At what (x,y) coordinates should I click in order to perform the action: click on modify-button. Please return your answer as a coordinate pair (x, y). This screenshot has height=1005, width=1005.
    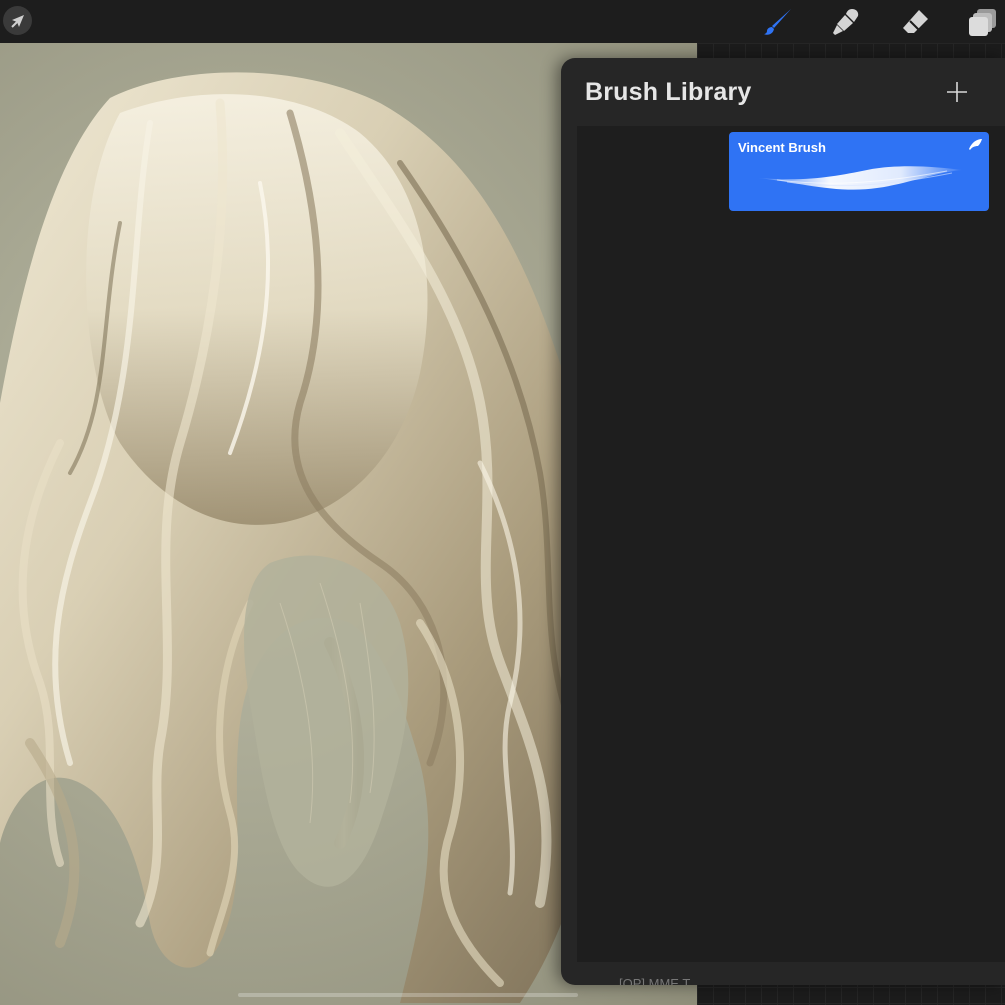
    Looking at the image, I should click on (17, 20).